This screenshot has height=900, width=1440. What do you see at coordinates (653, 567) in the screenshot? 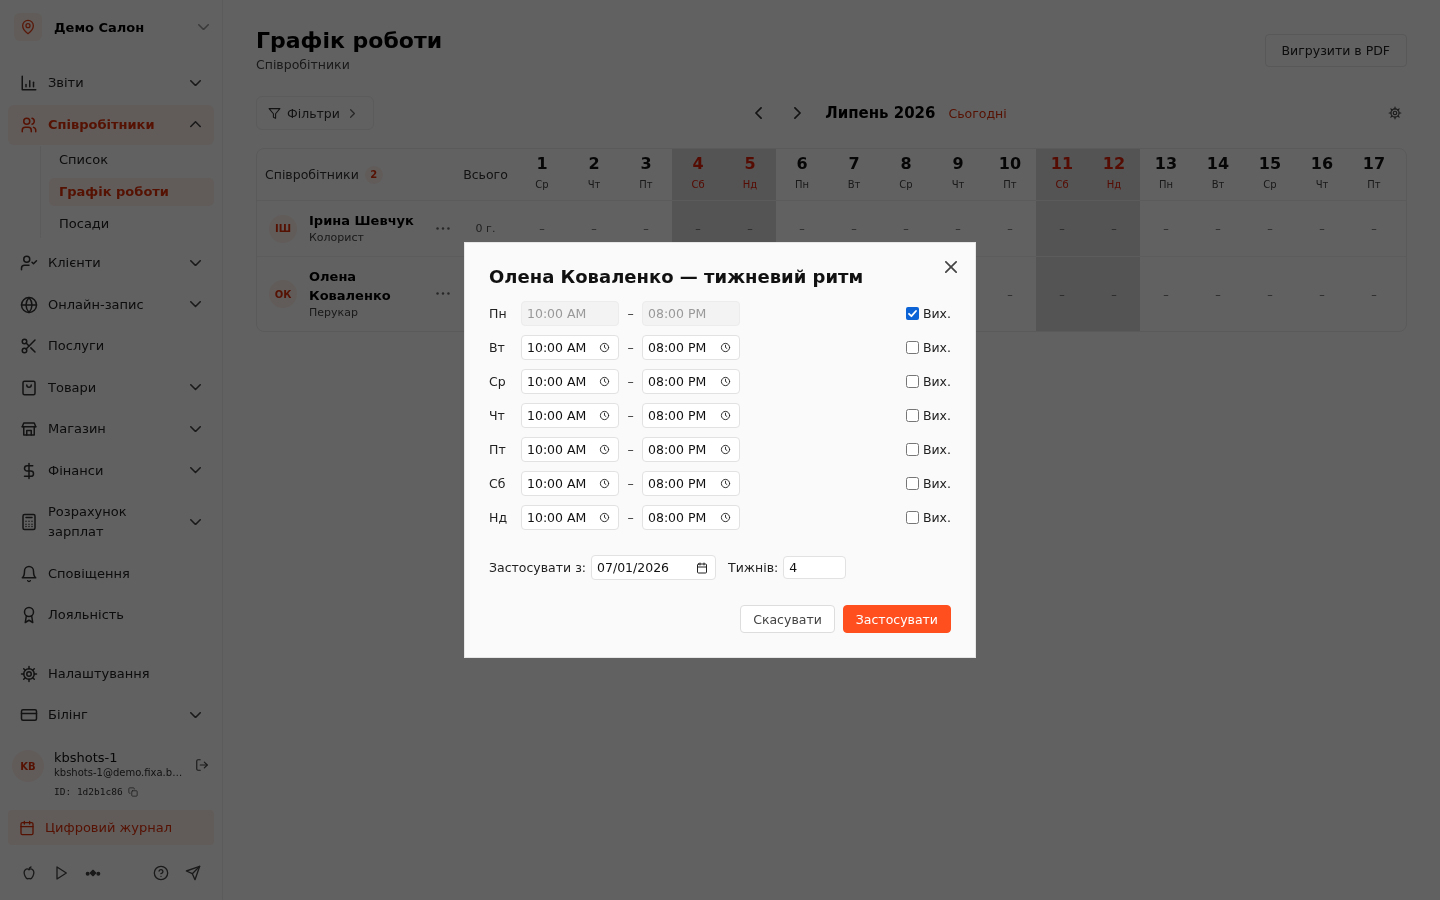
I see `date-field: 07/01/2026` at bounding box center [653, 567].